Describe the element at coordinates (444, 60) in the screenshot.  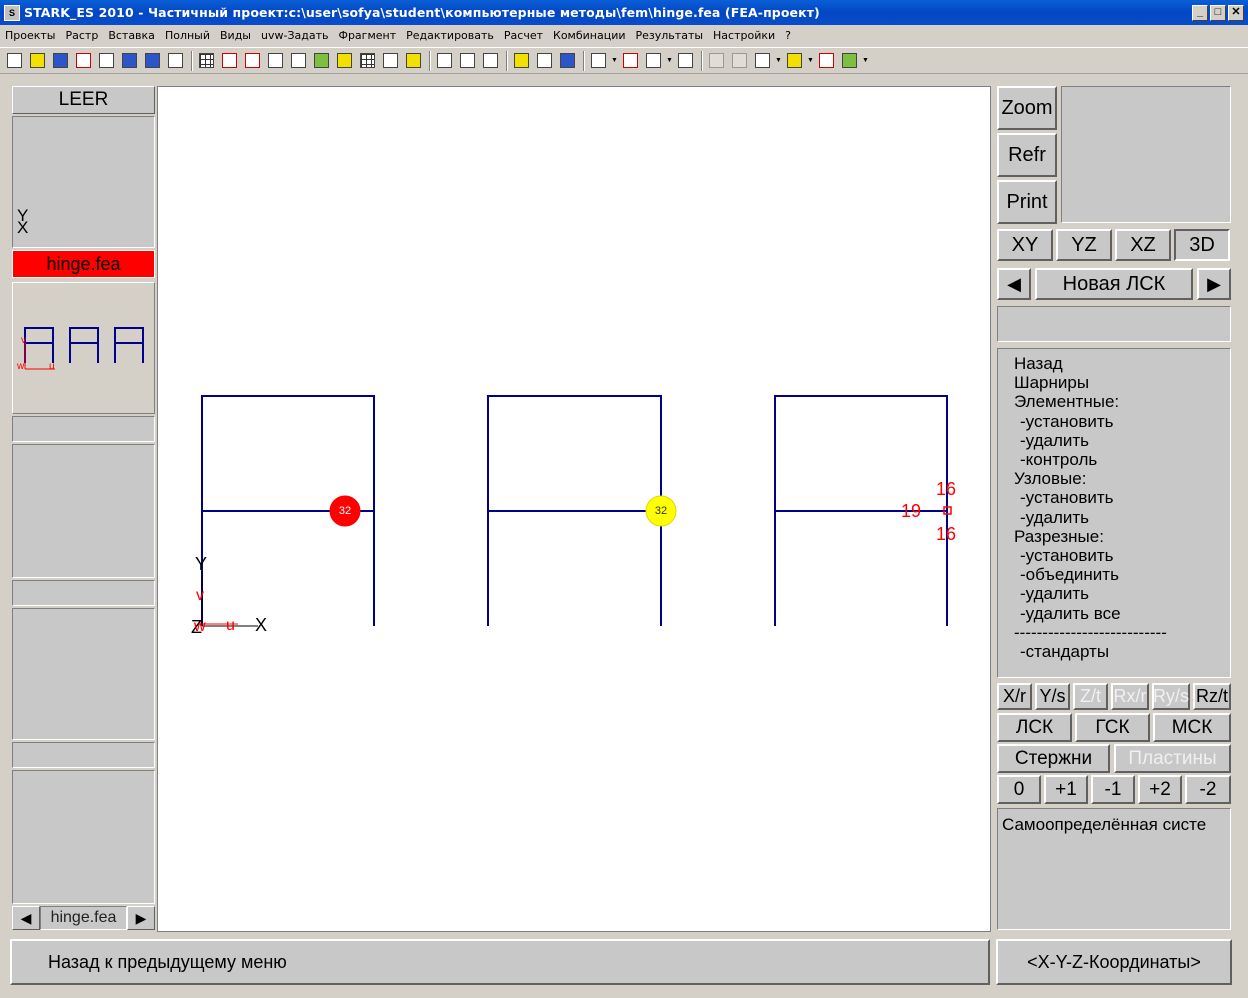
I see `zoom-icon` at that location.